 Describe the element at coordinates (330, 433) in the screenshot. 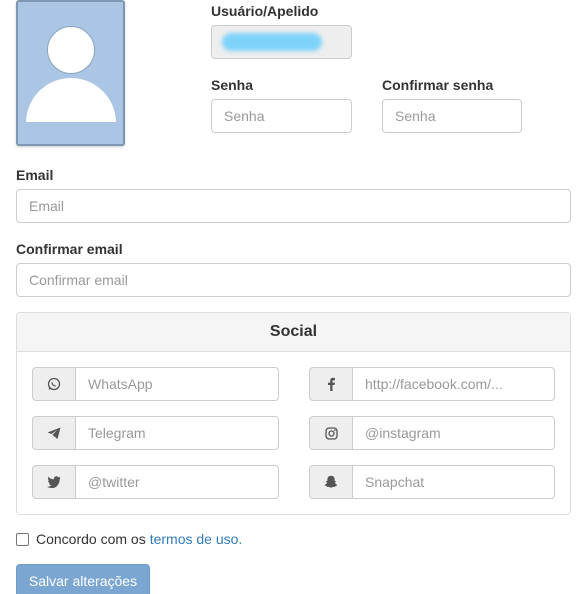

I see `instagram-icon` at that location.